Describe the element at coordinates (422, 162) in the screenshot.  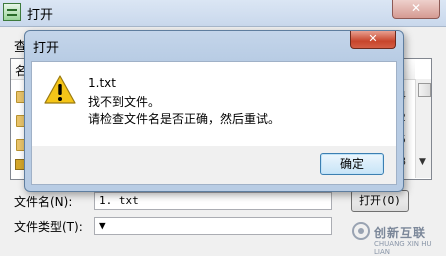
I see `scroll-down-arrow-icon: ▼` at that location.